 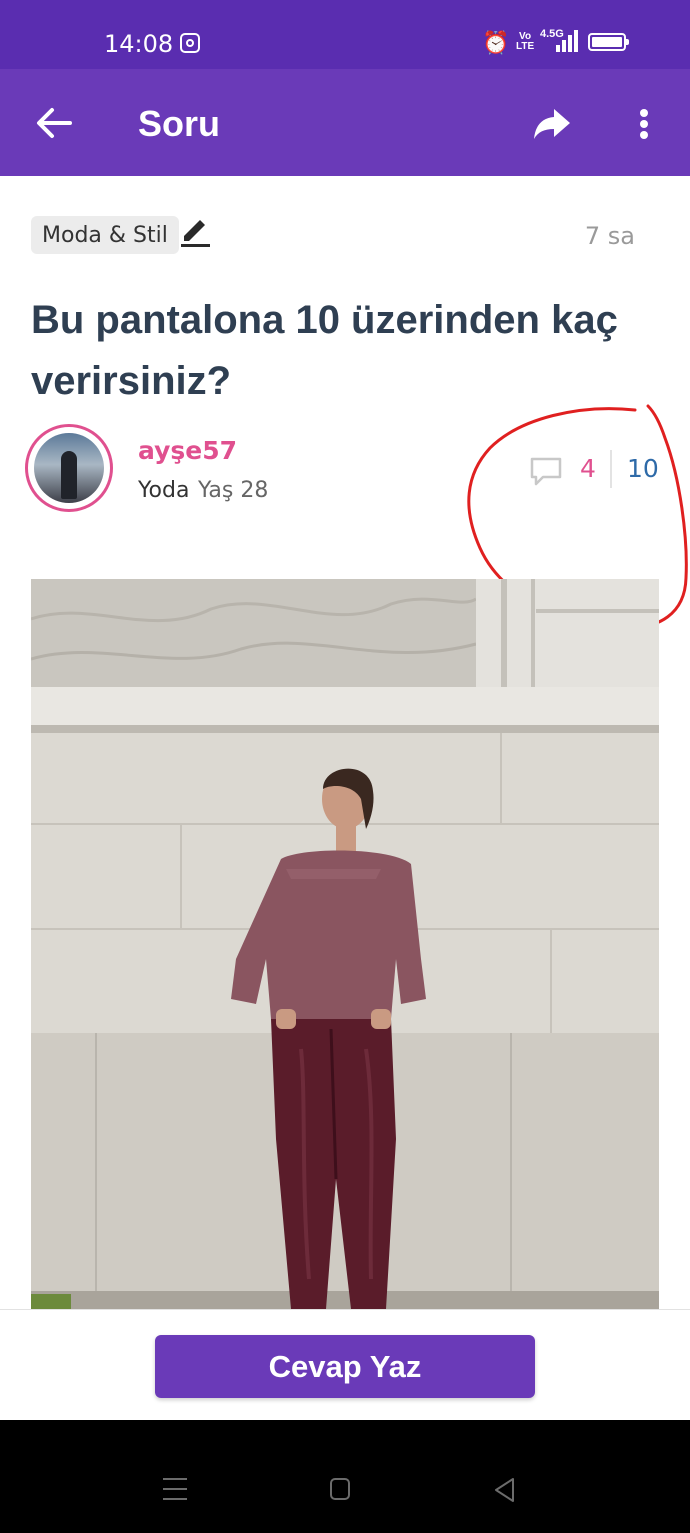 I want to click on triangle-back-icon, so click(x=504, y=1490).